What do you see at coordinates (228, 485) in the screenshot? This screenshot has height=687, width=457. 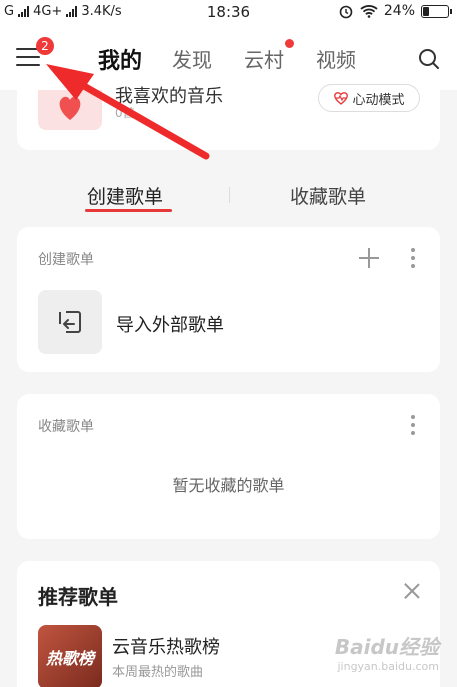 I see `empty-collected-text: 暂无收藏的歌单` at bounding box center [228, 485].